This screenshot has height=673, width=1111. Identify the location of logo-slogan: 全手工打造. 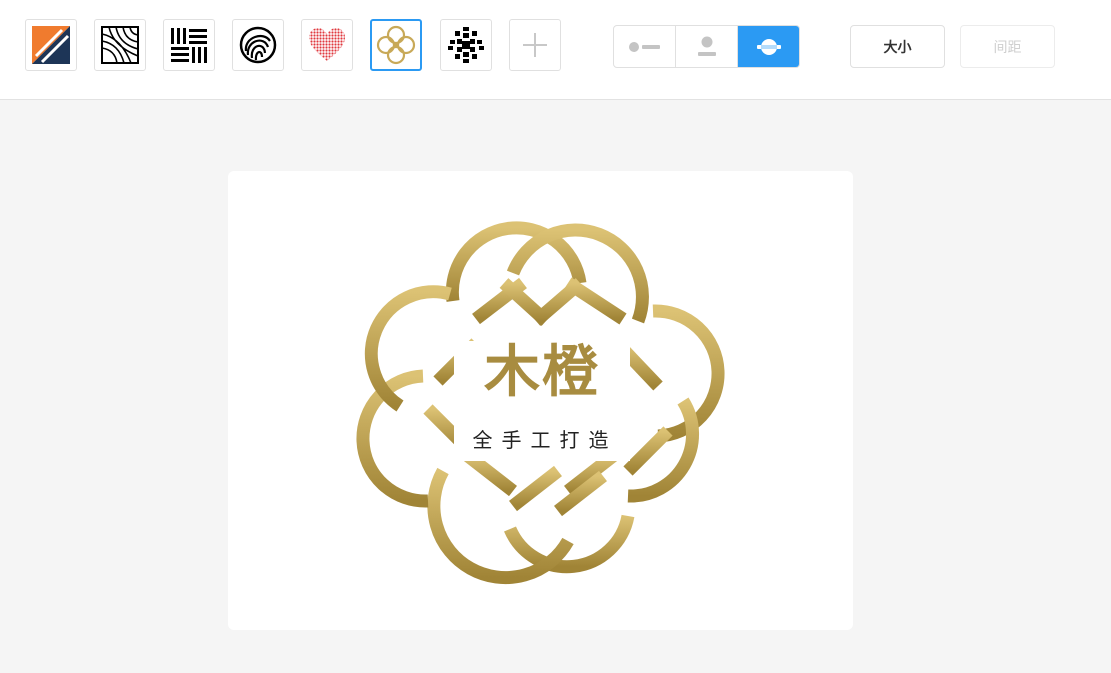
(545, 440).